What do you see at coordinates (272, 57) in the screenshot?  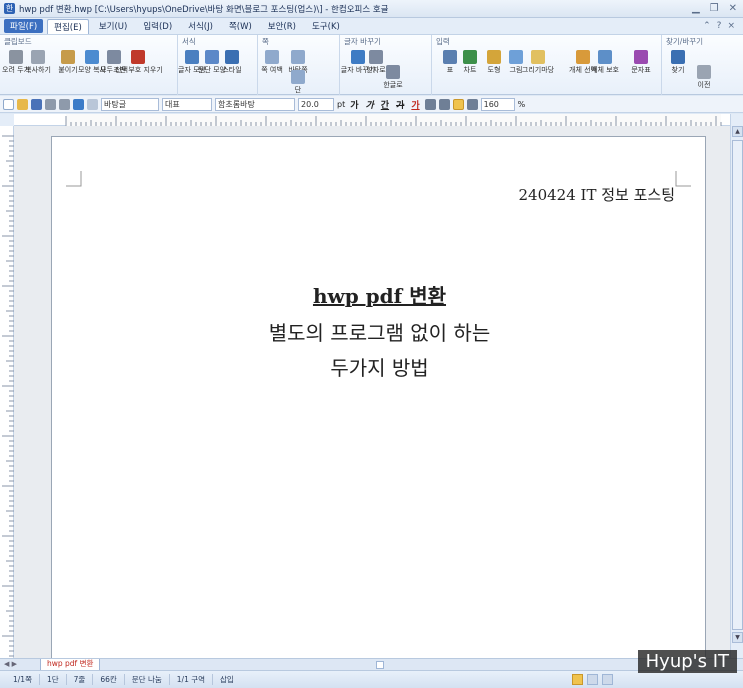 I see `margin-icon` at bounding box center [272, 57].